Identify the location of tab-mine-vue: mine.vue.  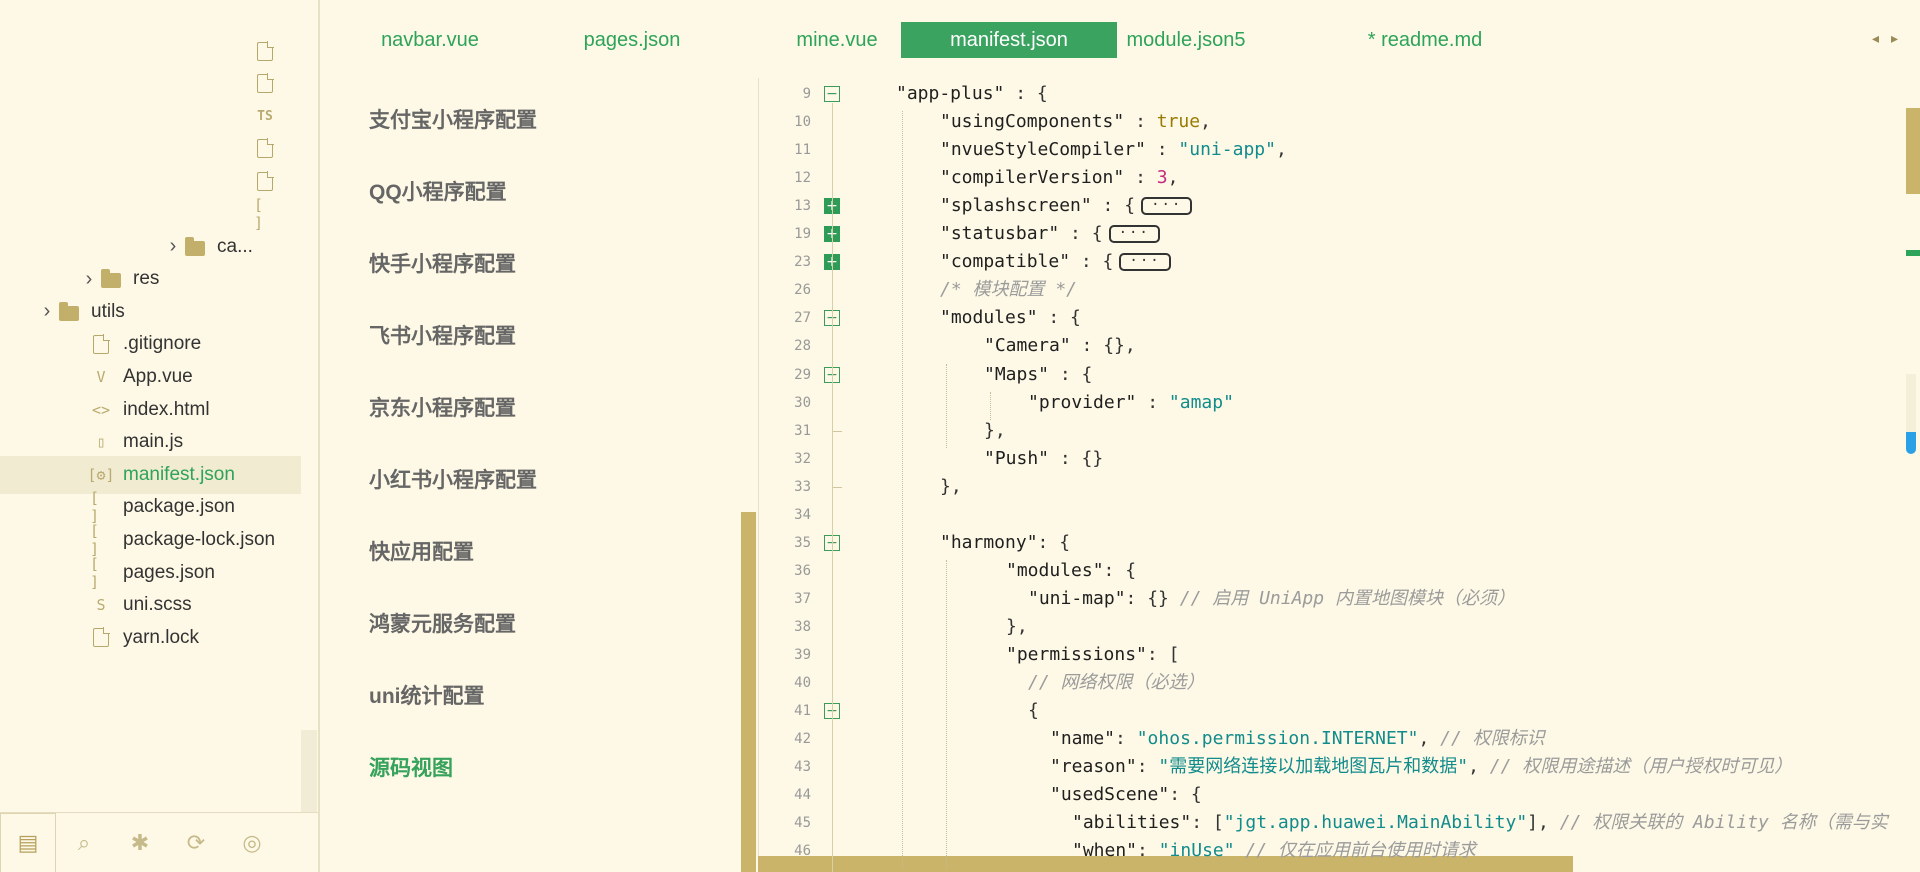
(837, 40).